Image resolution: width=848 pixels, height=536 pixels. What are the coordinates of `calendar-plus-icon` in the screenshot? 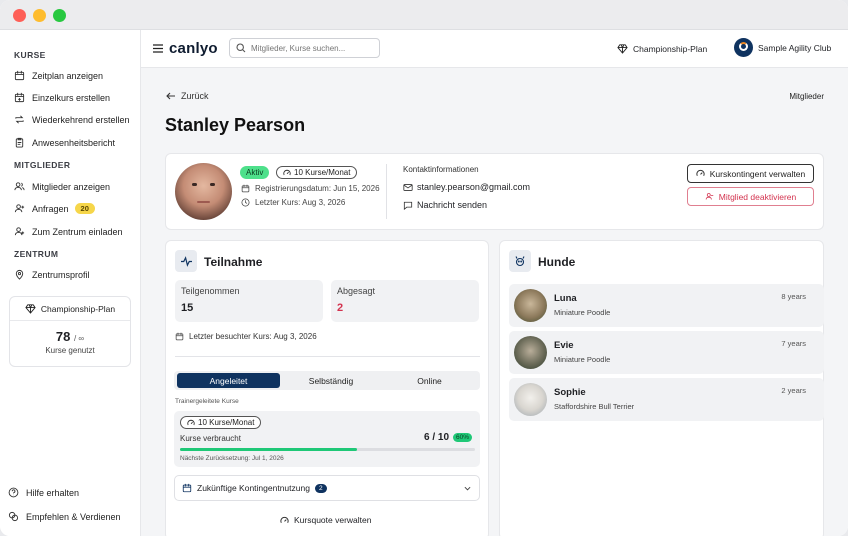 It's located at (19, 97).